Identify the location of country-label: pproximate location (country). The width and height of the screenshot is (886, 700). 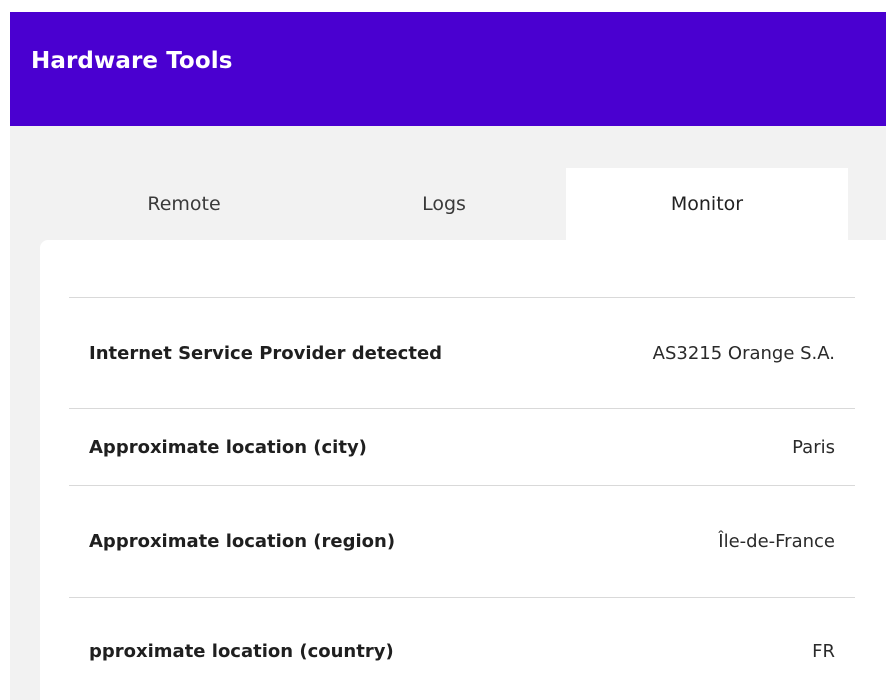
(241, 651).